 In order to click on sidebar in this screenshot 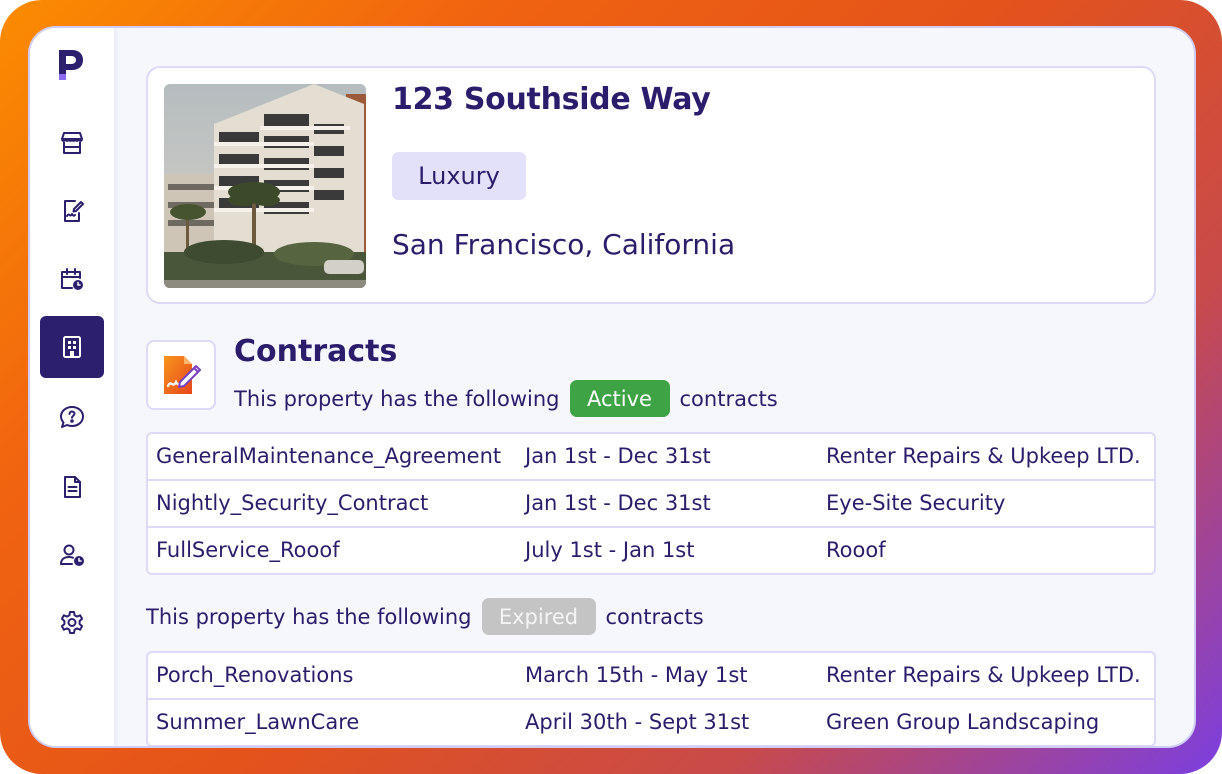, I will do `click(72, 387)`.